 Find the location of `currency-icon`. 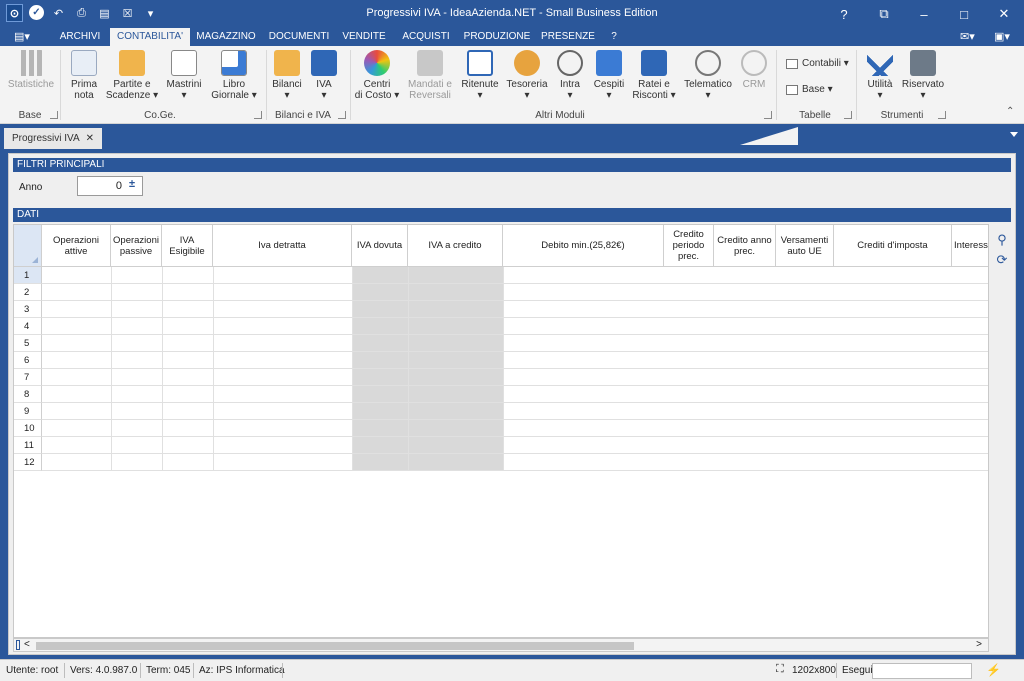

currency-icon is located at coordinates (527, 63).